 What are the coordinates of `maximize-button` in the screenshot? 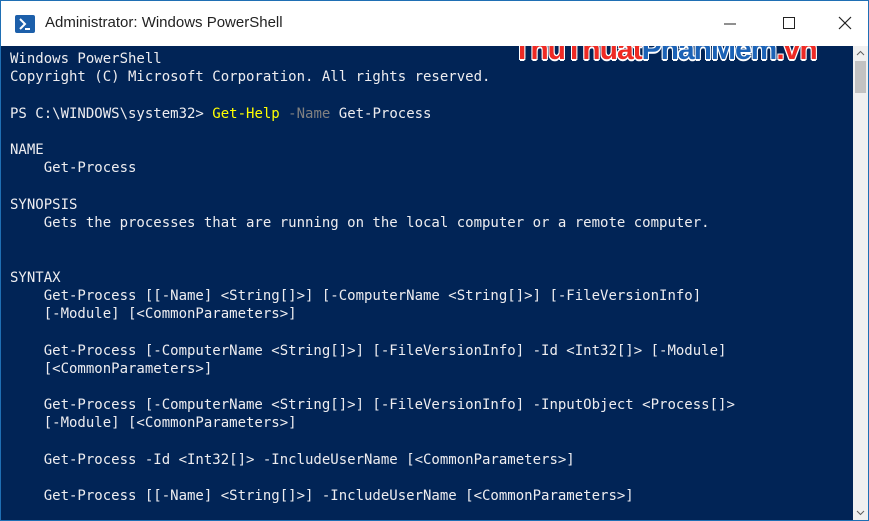 It's located at (789, 23).